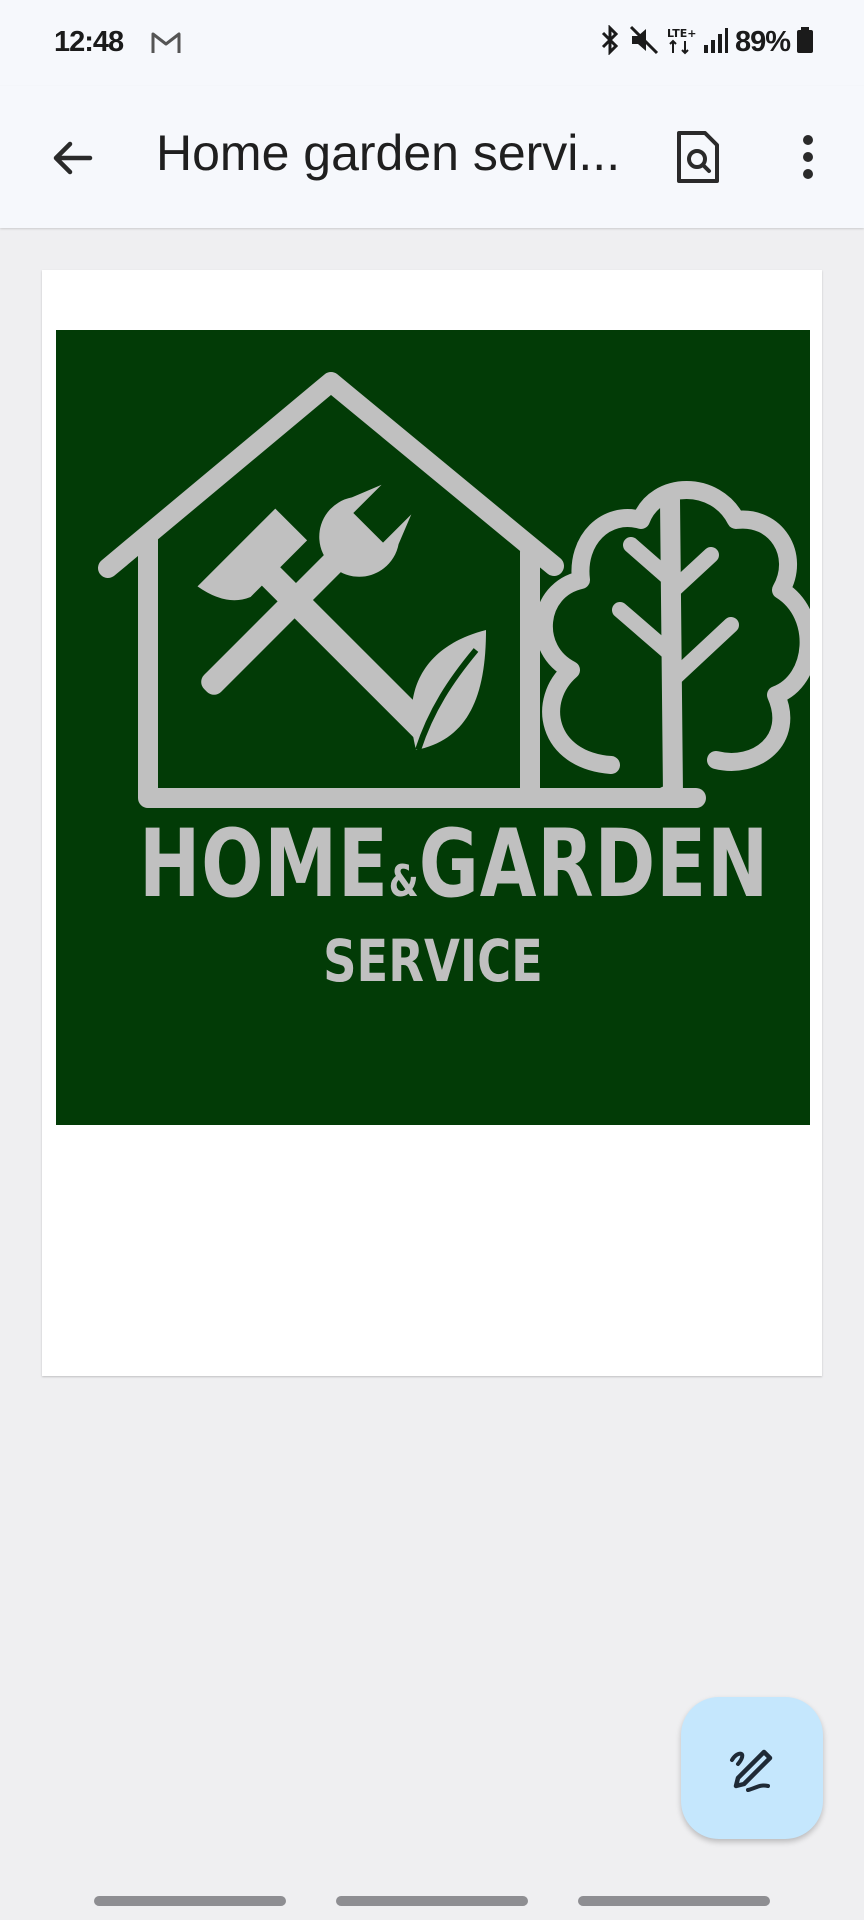 This screenshot has width=864, height=1920. Describe the element at coordinates (681, 33) in the screenshot. I see `svg-text: LTE+` at that location.